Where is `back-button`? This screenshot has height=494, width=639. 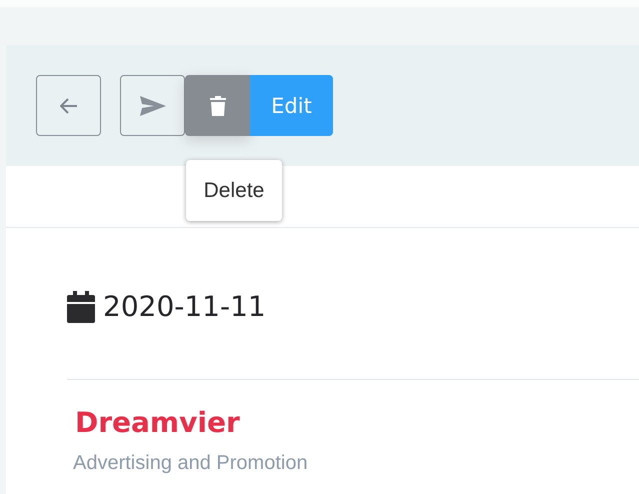 back-button is located at coordinates (68, 105).